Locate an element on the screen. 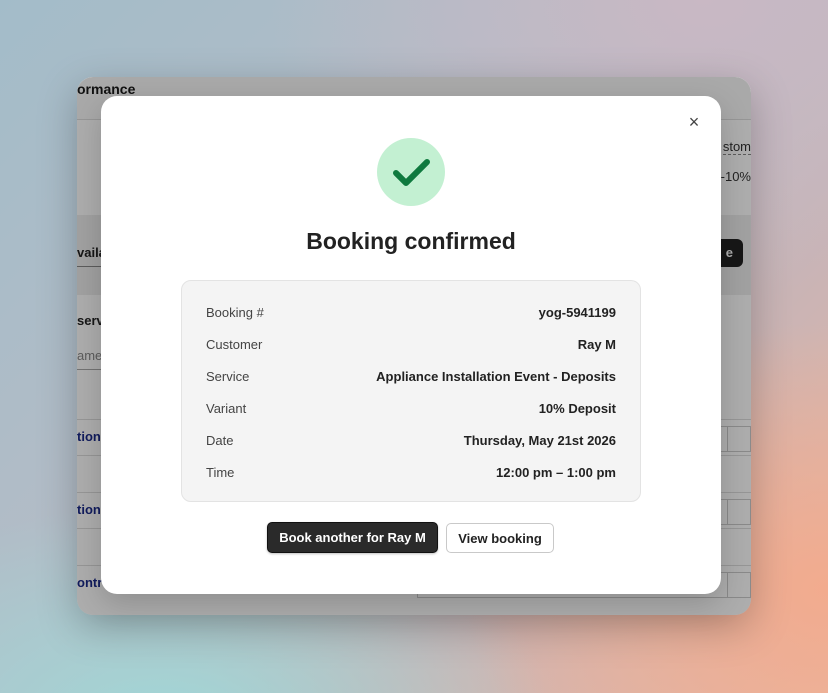  check-icon is located at coordinates (411, 172).